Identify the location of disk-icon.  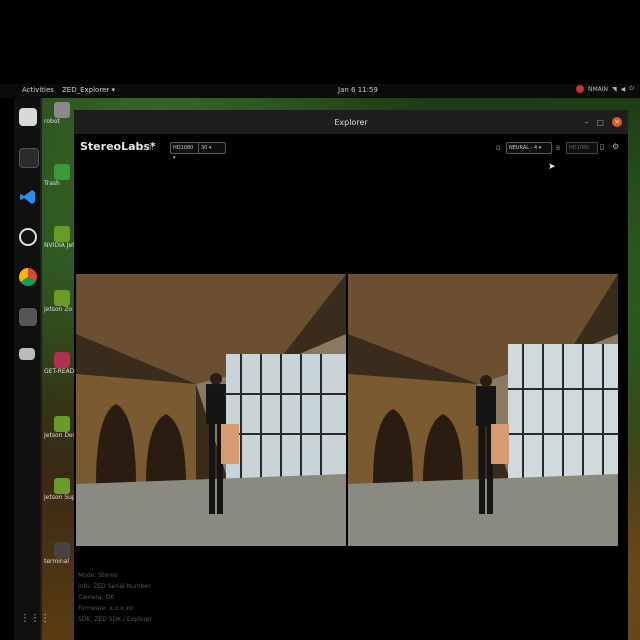
(27, 354).